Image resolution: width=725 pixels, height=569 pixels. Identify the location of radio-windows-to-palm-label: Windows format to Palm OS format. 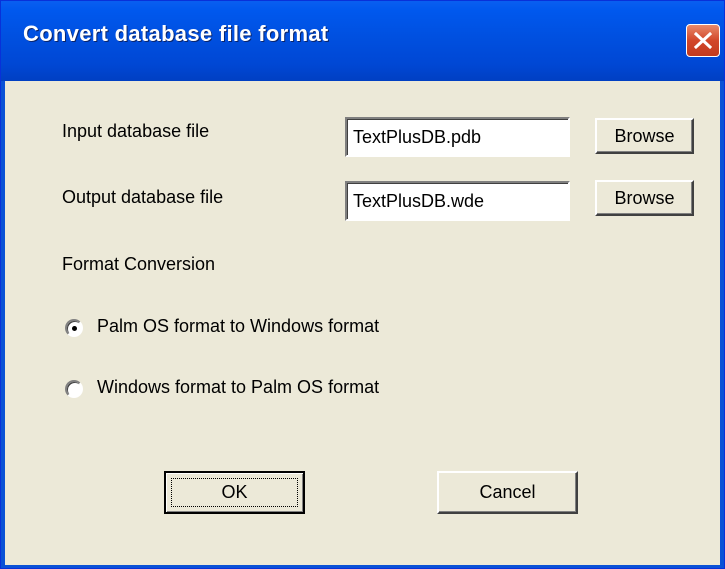
(238, 387).